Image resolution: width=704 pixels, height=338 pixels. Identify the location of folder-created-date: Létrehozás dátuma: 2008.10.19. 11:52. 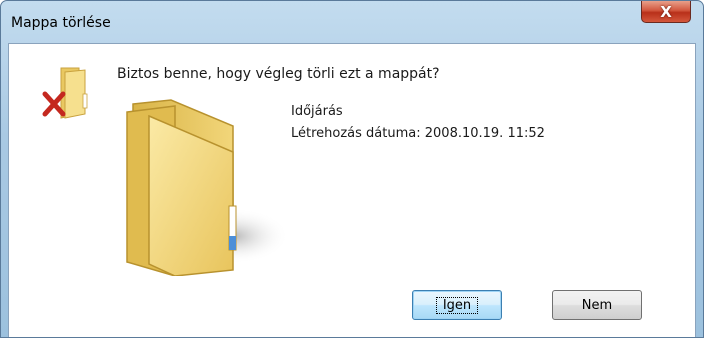
(418, 133).